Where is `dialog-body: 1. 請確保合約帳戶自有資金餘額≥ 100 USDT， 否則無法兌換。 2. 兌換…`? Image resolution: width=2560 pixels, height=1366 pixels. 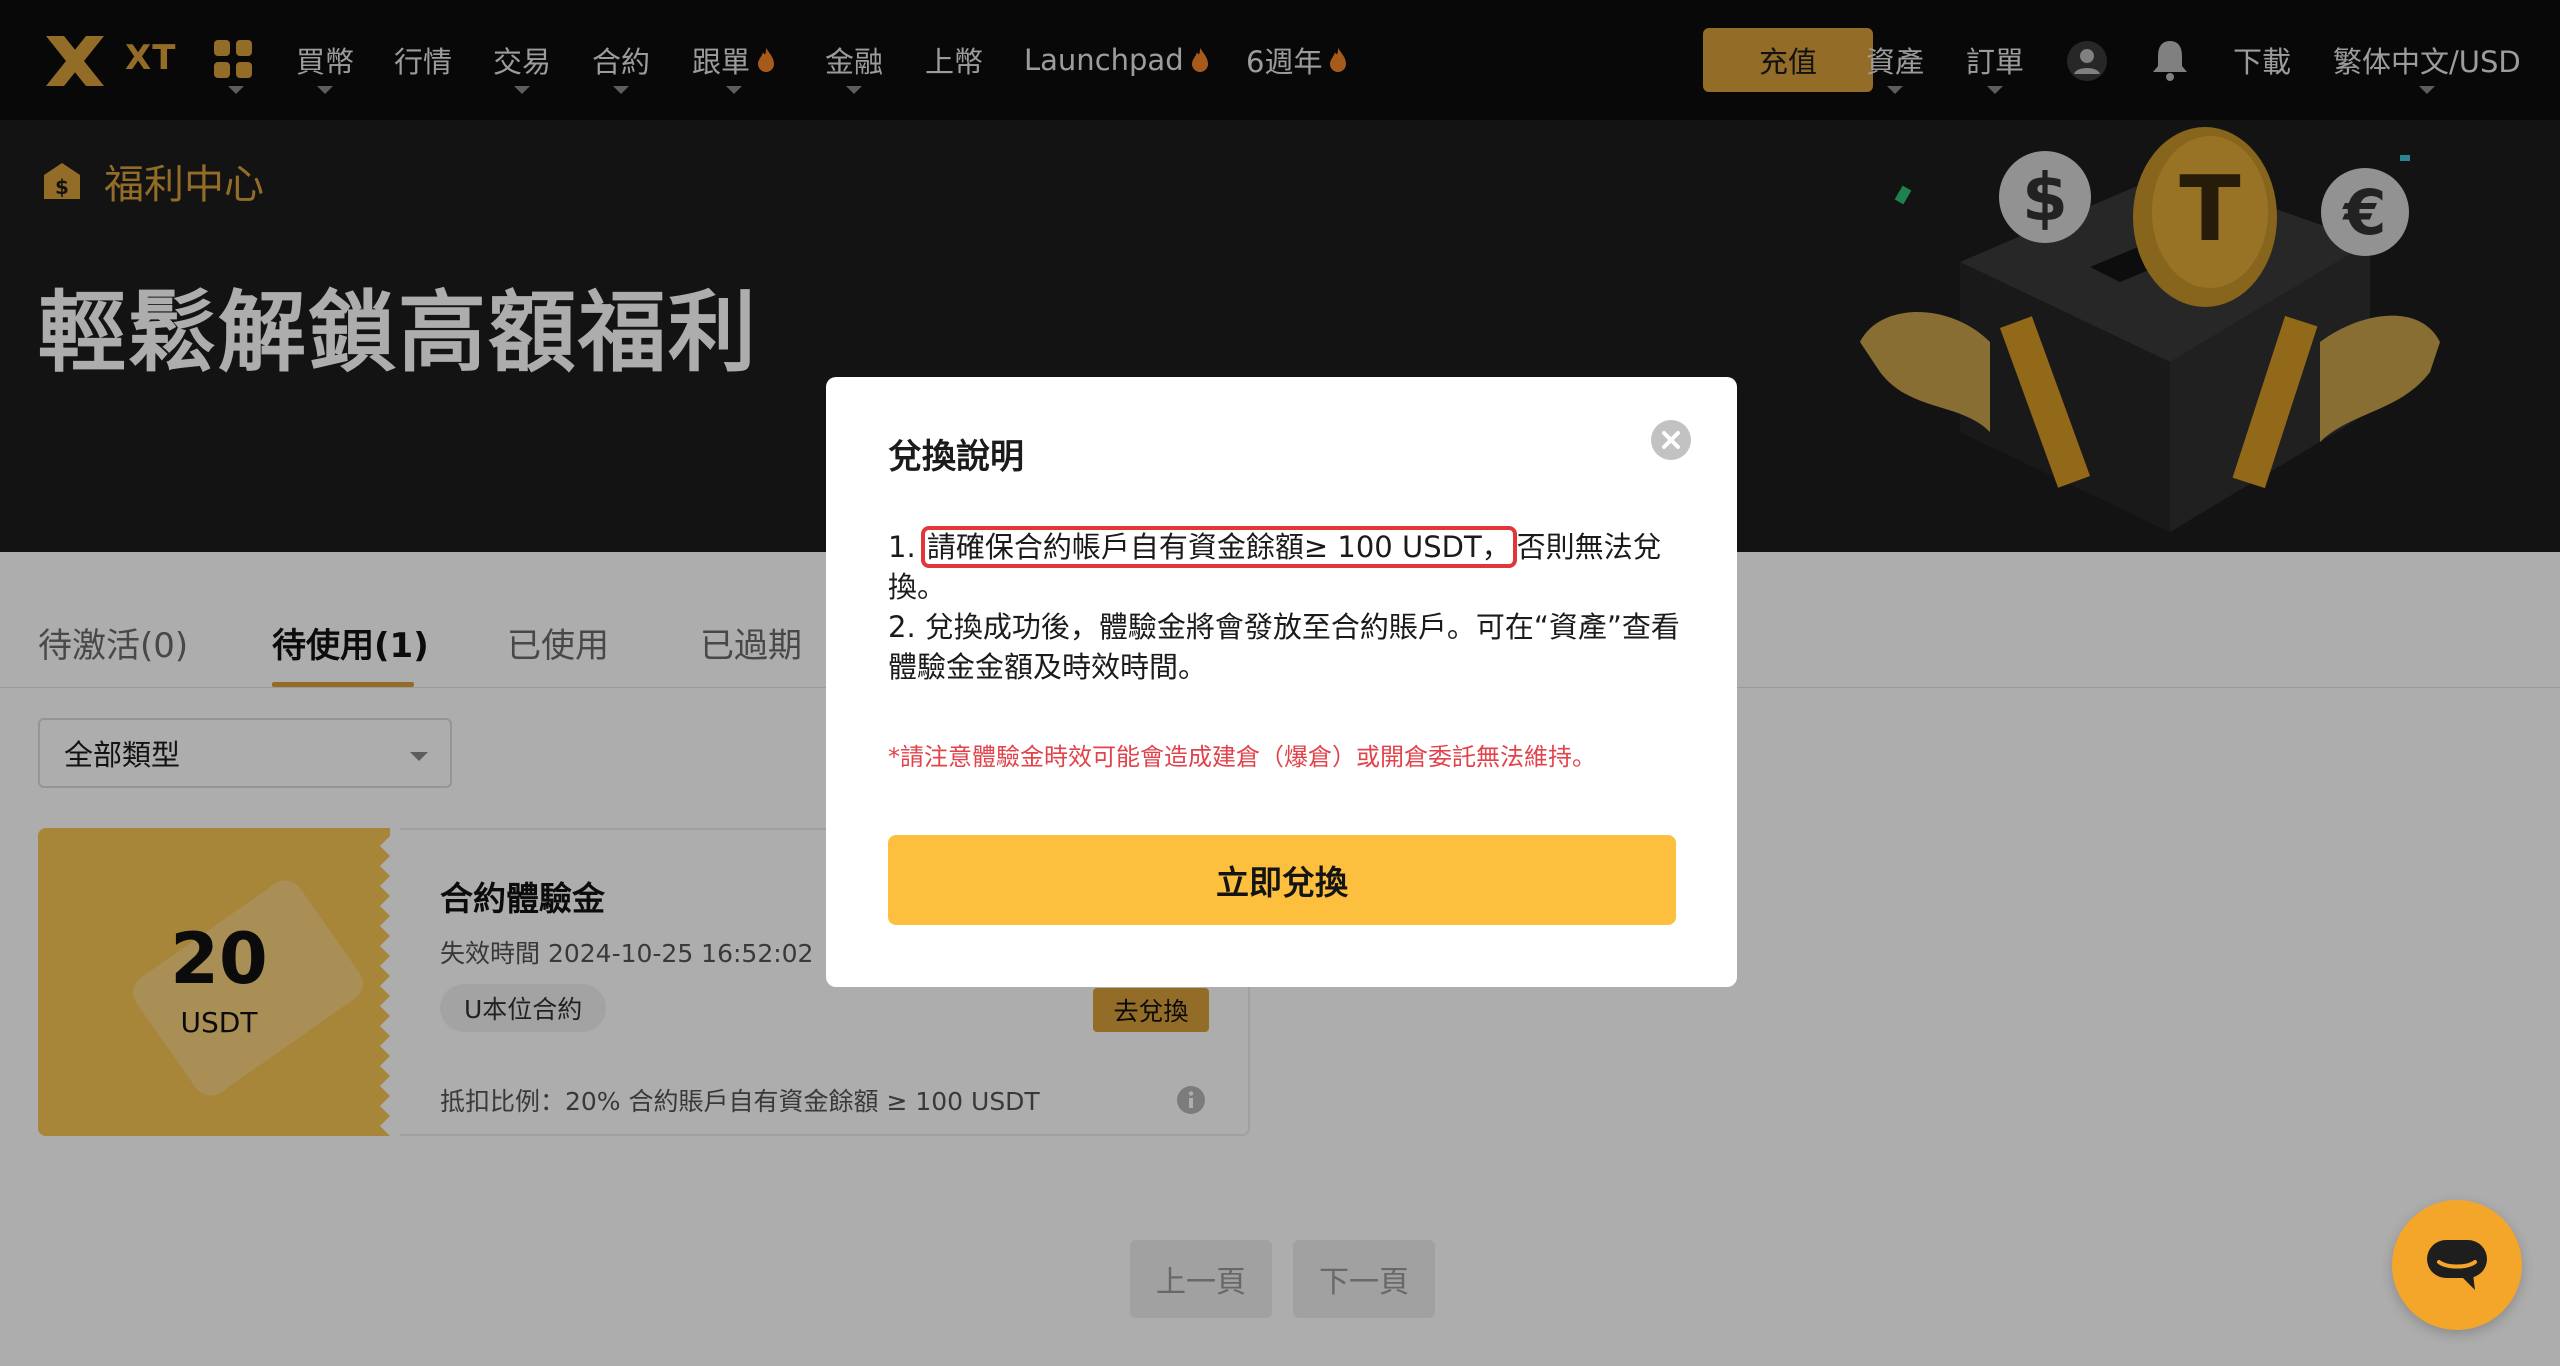 dialog-body: 1. 請確保合約帳戶自有資金餘額≥ 100 USDT， 否則無法兌換。 2. 兌換… is located at coordinates (1288, 606).